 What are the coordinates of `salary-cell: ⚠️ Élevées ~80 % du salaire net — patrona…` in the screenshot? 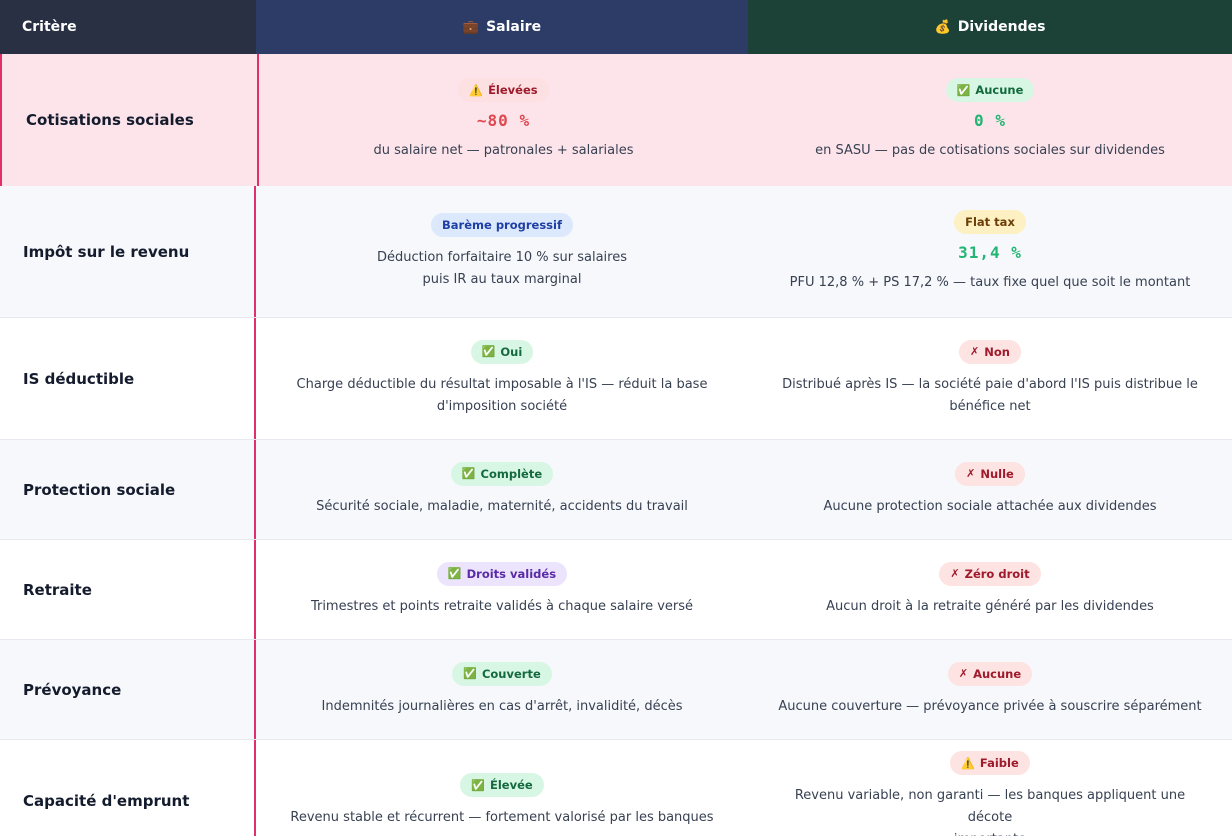 It's located at (503, 120).